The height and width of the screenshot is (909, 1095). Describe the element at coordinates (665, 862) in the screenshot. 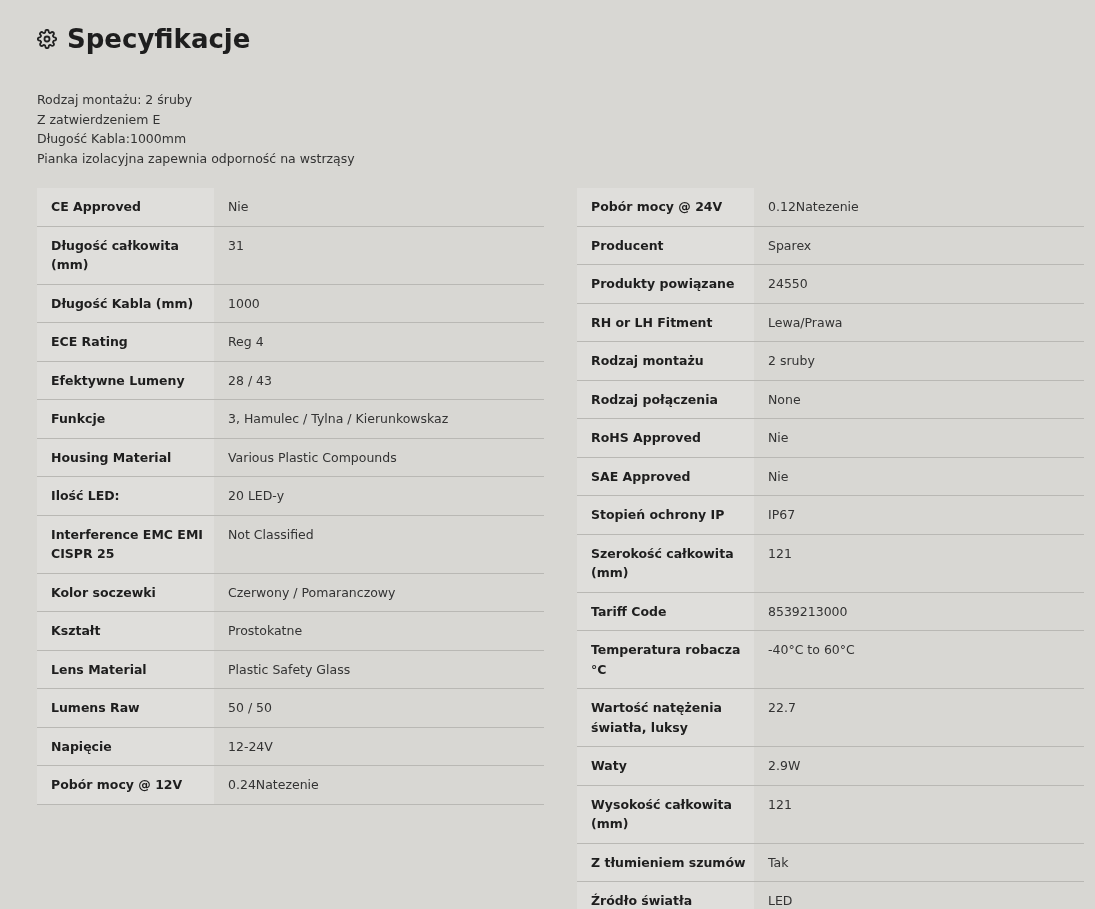

I see `spec-label: Z tłumieniem szumów` at that location.